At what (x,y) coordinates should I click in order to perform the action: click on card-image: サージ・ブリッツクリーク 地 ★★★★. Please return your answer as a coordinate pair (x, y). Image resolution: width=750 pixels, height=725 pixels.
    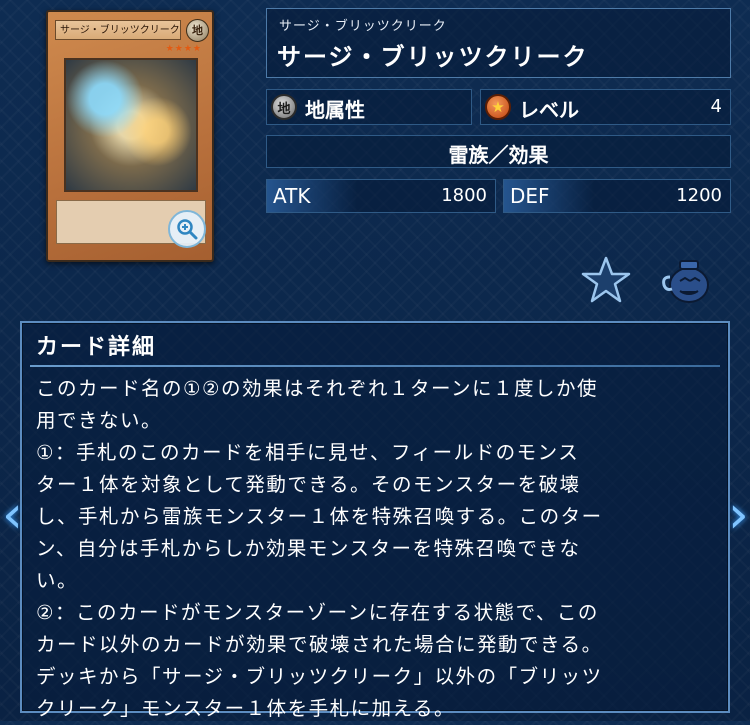
    Looking at the image, I should click on (130, 136).